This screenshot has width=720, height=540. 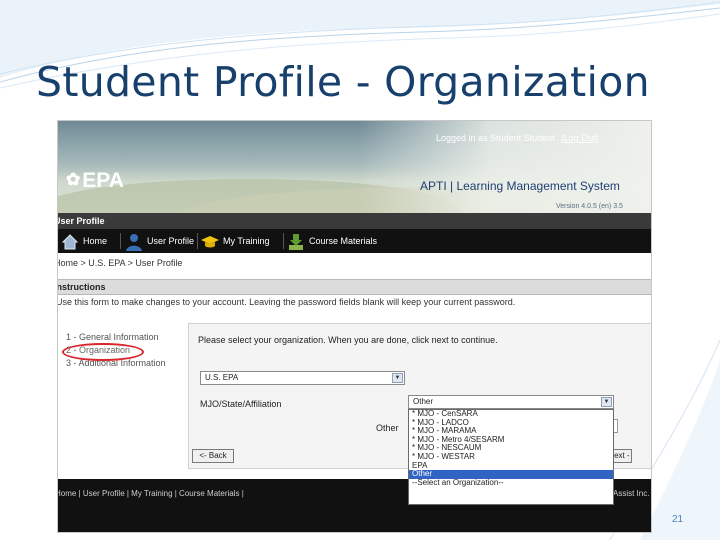 I want to click on epa-logo-text: EPA, so click(x=103, y=180).